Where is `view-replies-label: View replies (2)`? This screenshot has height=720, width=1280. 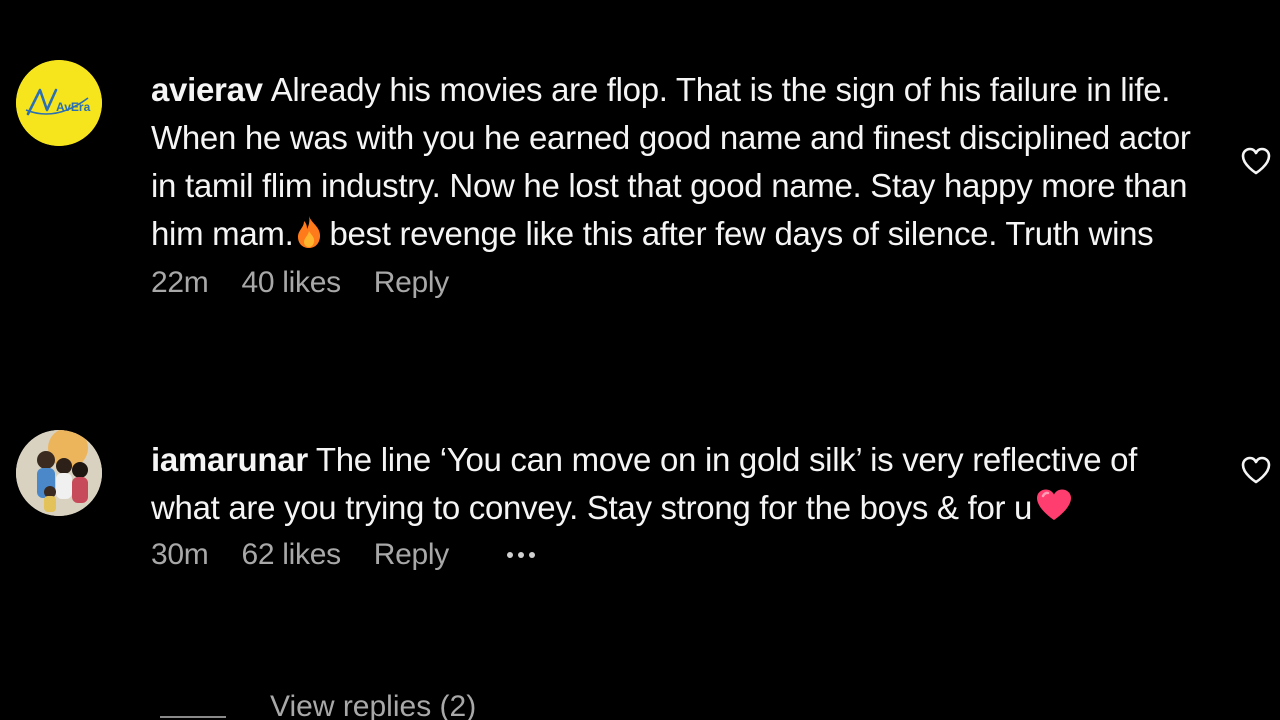 view-replies-label: View replies (2) is located at coordinates (373, 705).